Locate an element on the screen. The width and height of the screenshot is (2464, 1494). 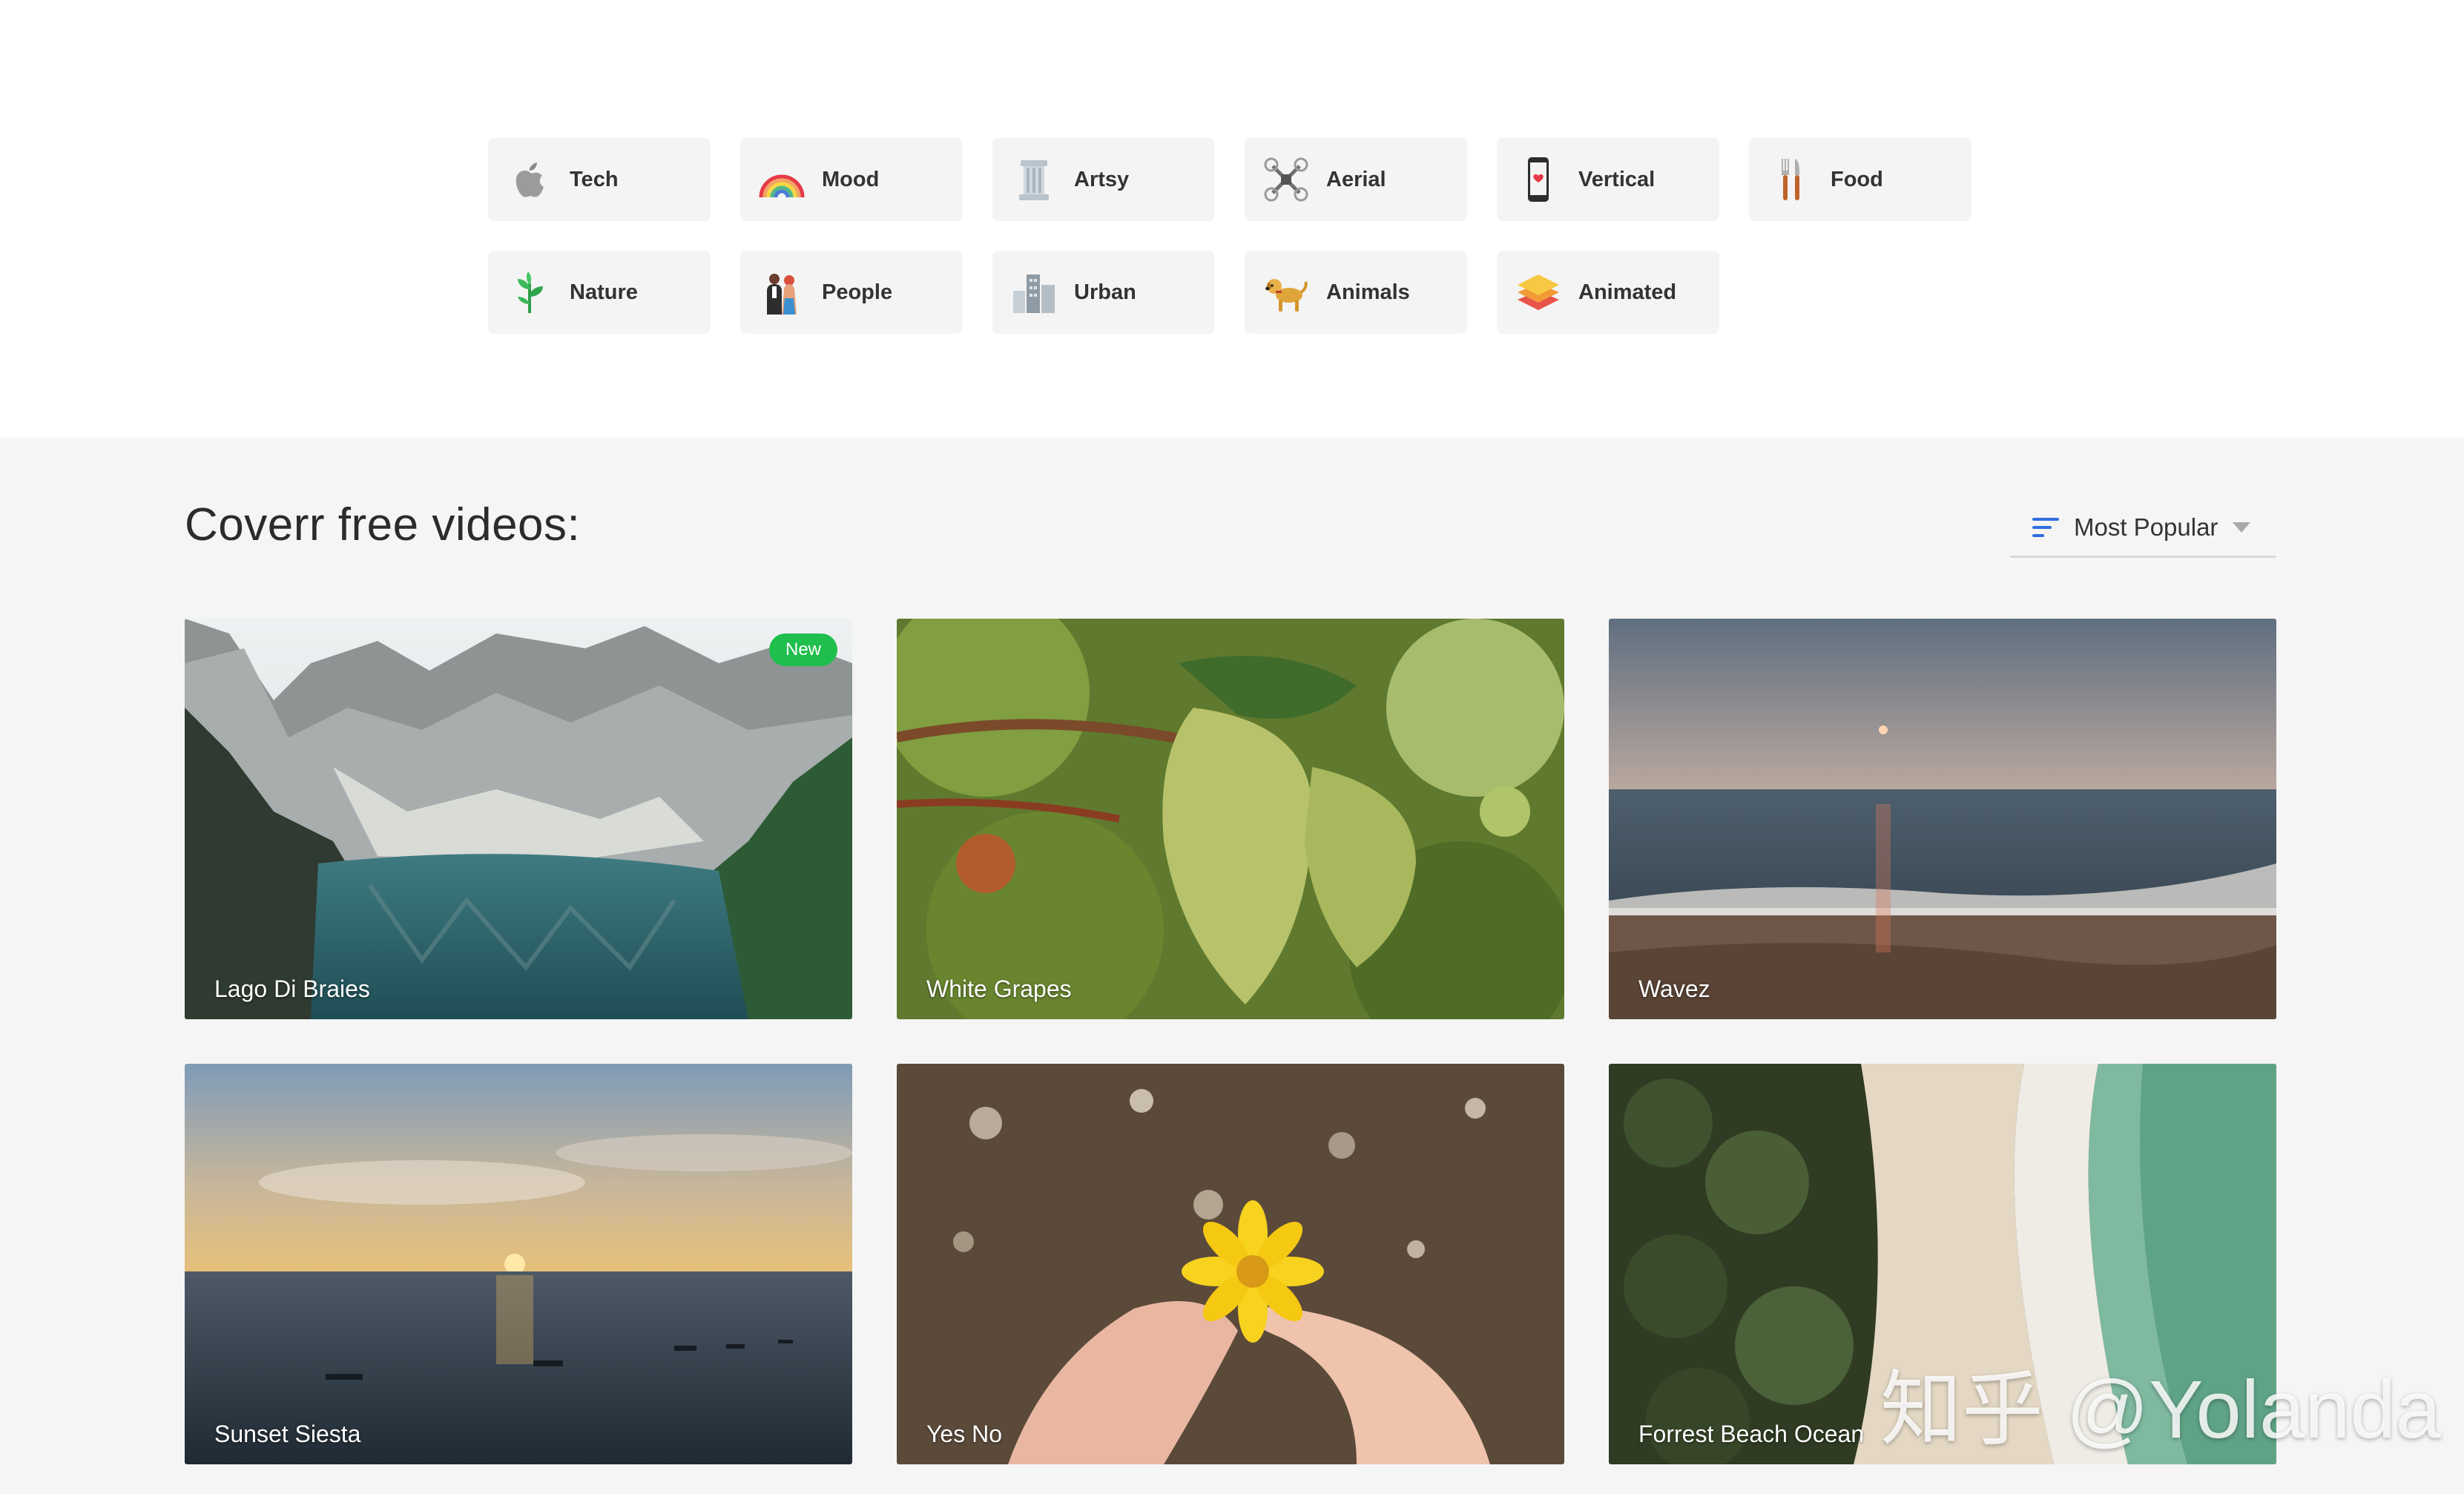
video-title: Yes No is located at coordinates (964, 1434).